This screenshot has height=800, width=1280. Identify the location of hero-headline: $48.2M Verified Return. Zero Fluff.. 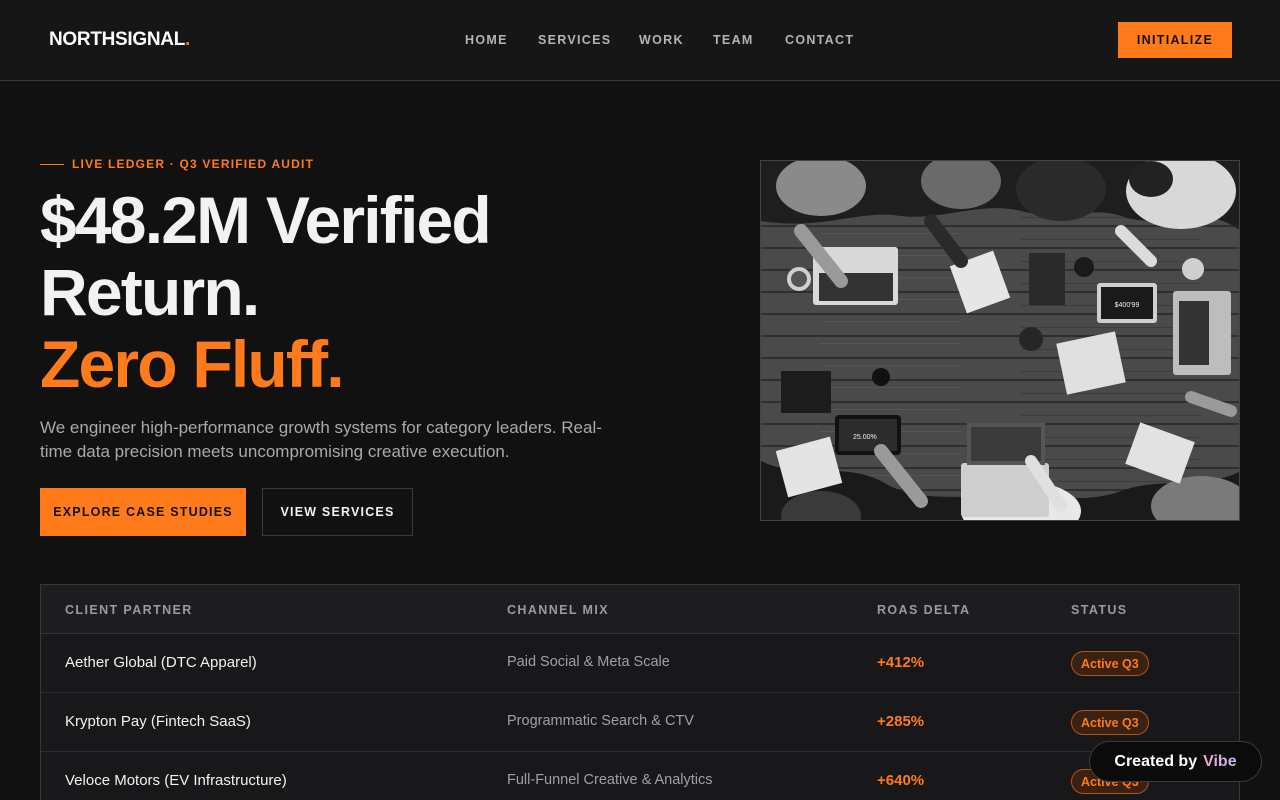
(380, 292).